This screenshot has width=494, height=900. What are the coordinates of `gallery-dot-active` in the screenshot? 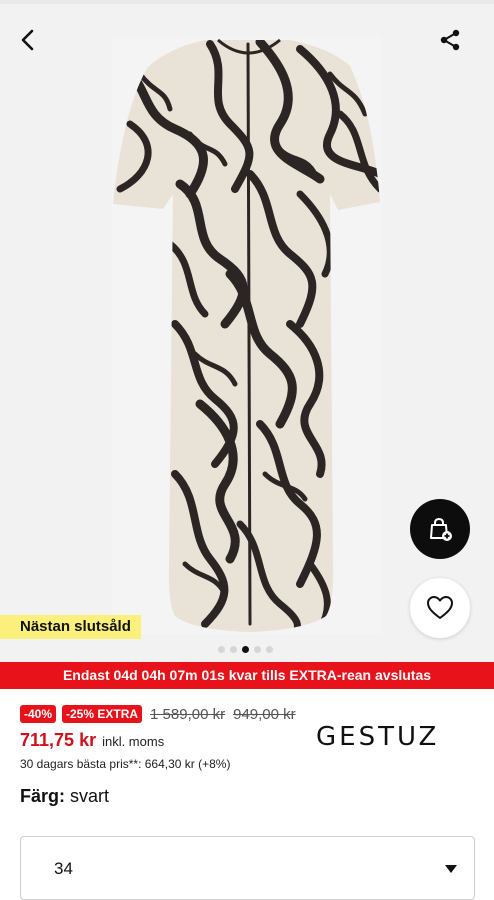 It's located at (245, 649).